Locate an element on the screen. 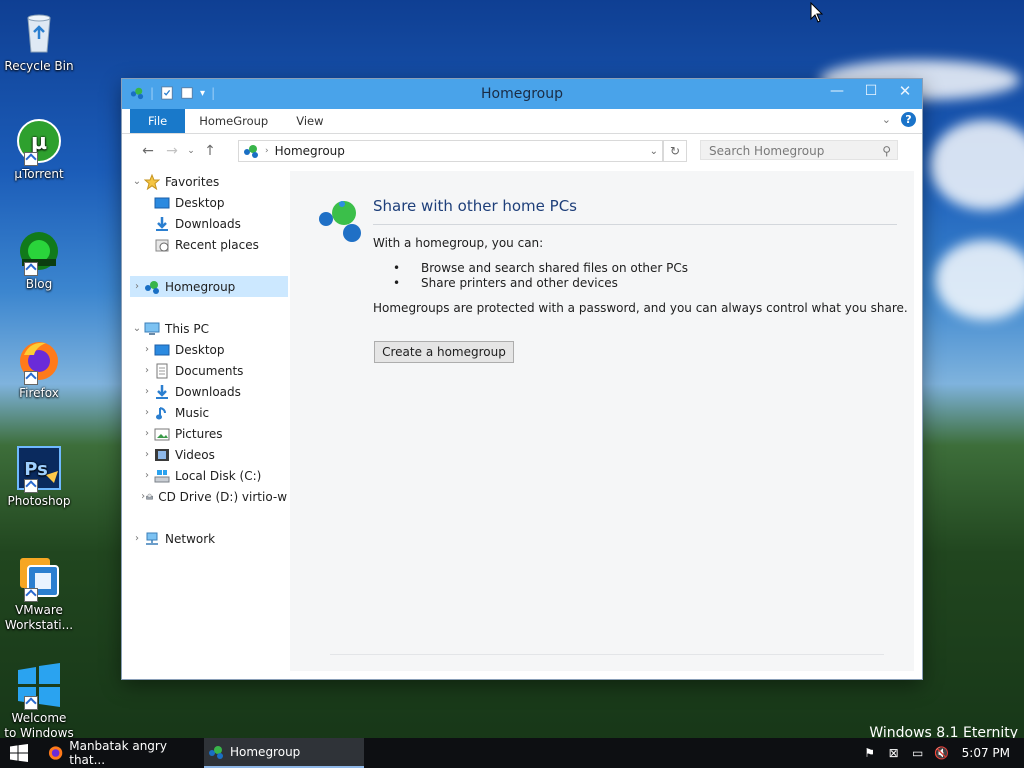 This screenshot has width=1024, height=768. nav-item-videos: › Videos is located at coordinates (209, 454).